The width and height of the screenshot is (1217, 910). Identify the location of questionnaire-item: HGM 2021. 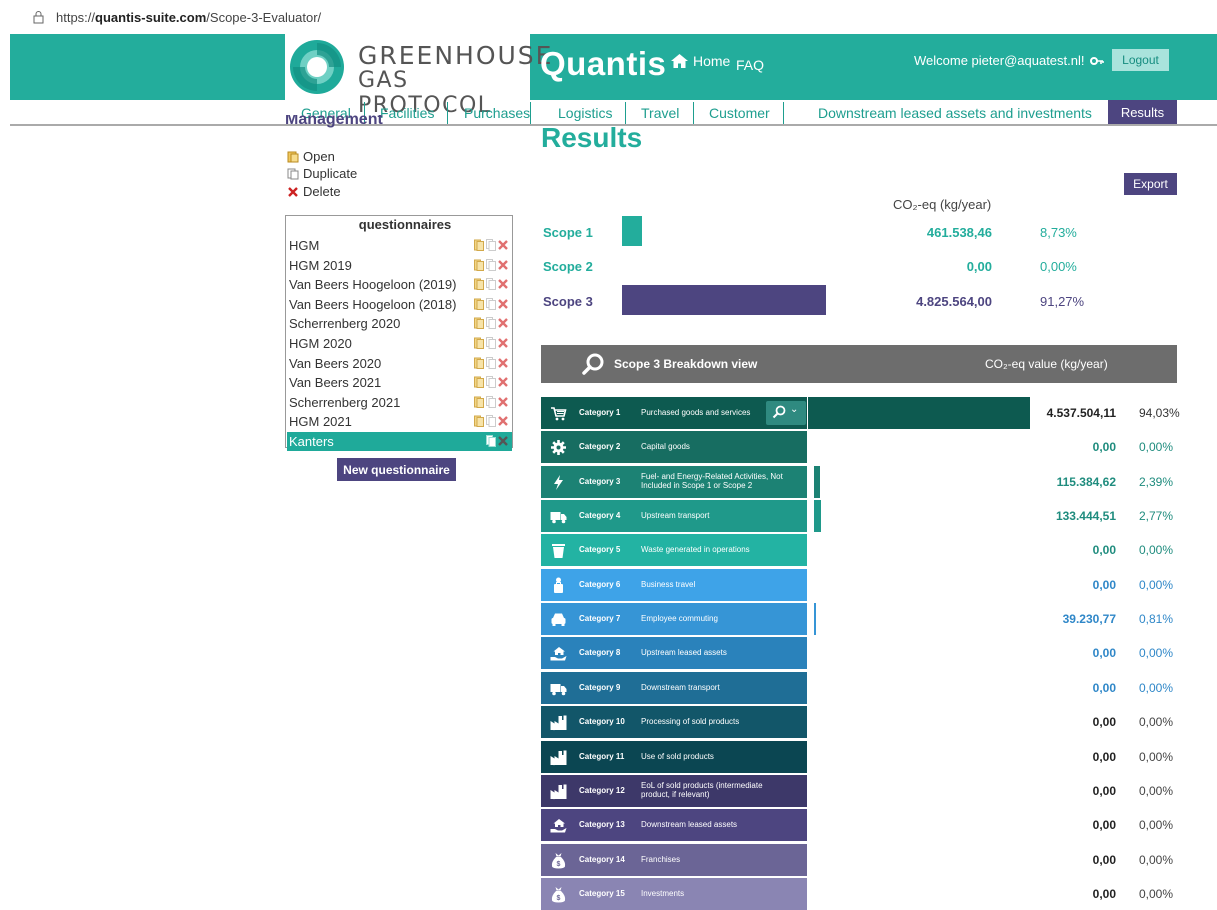
(399, 421).